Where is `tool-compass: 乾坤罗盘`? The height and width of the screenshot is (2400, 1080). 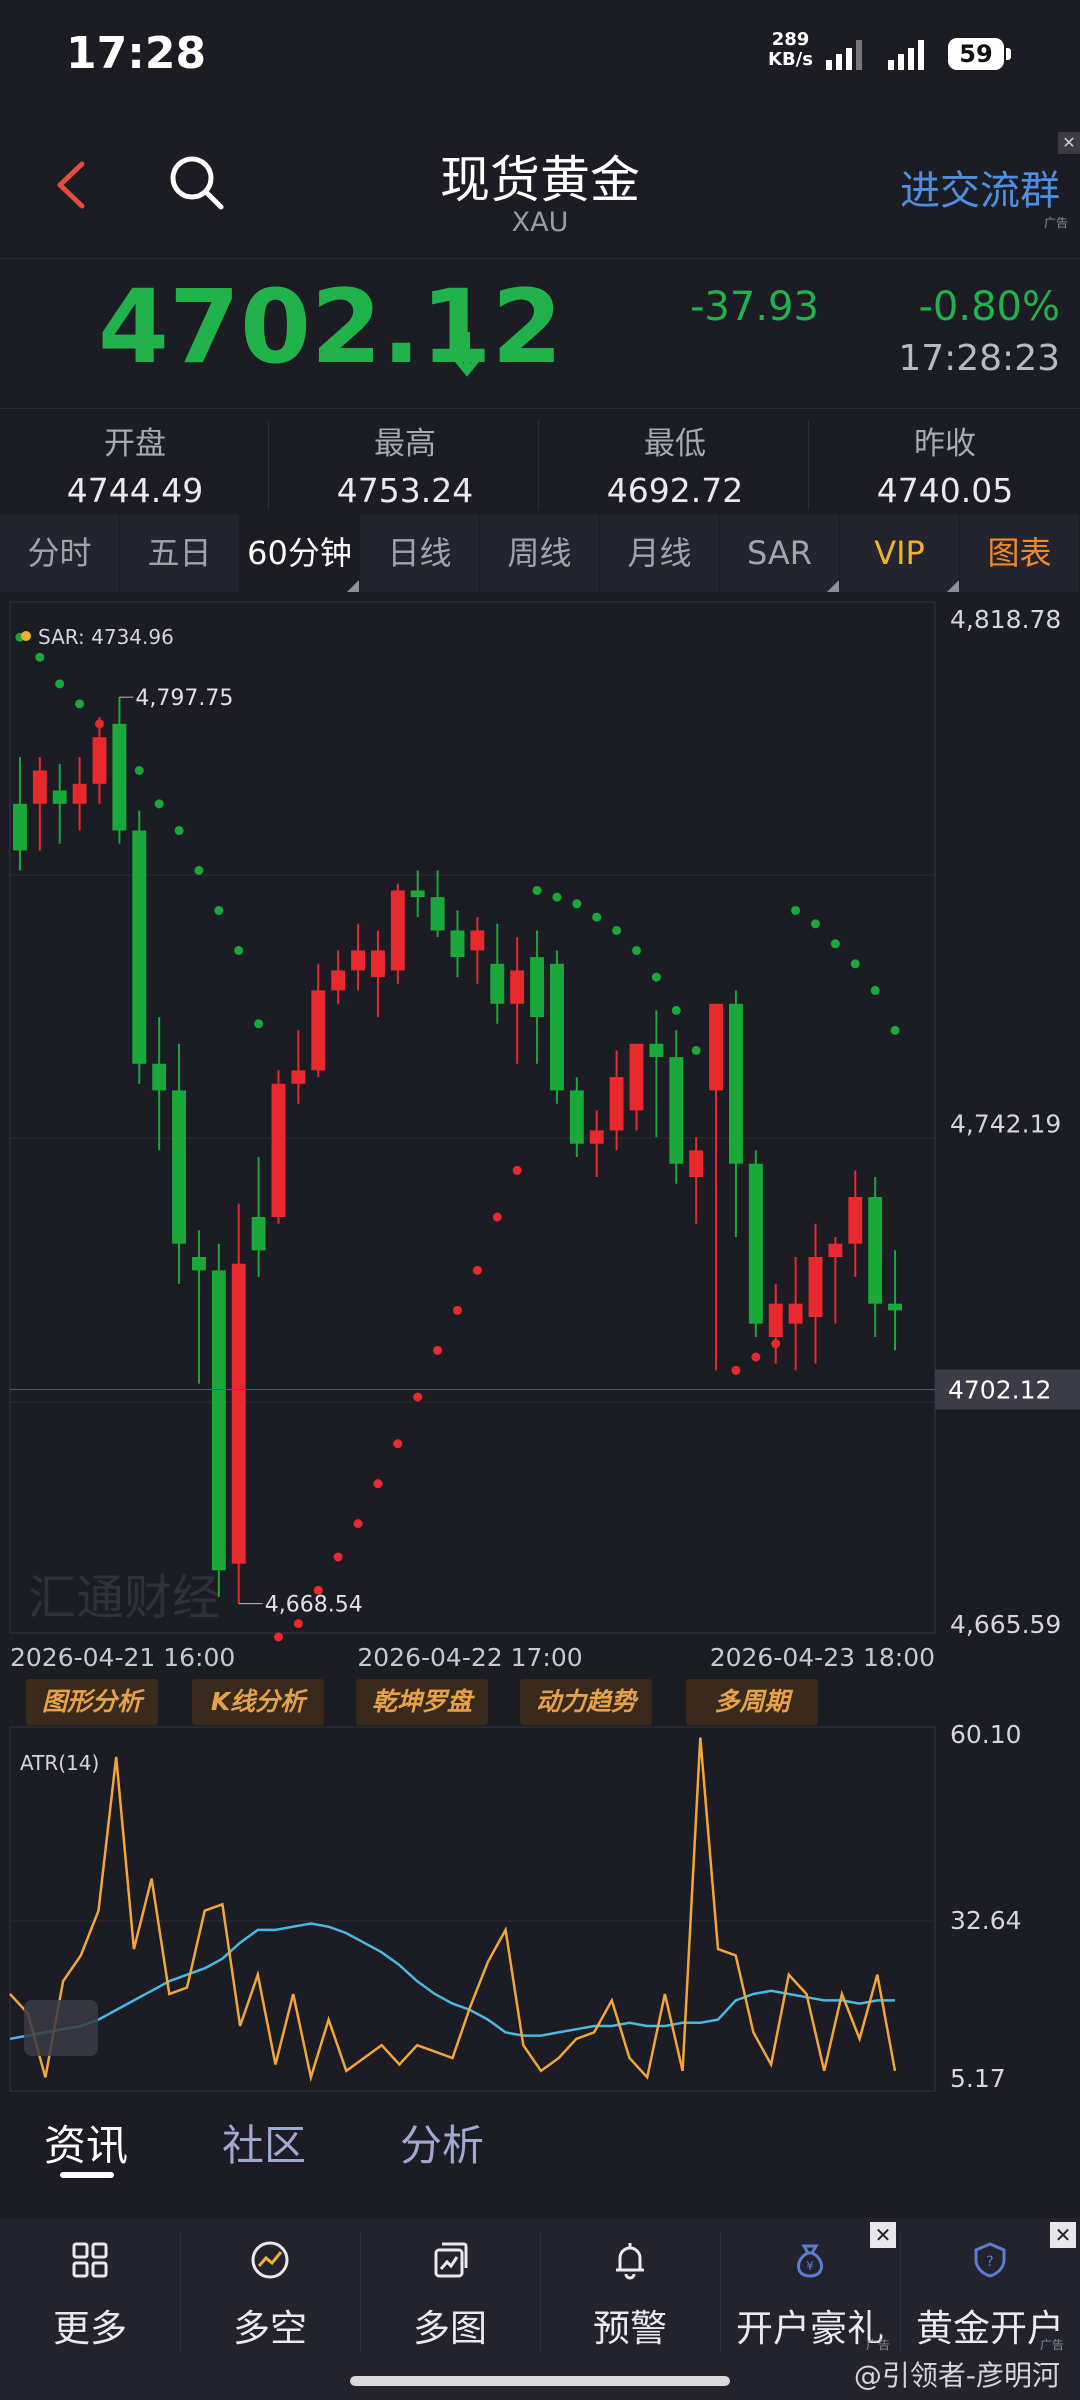 tool-compass: 乾坤罗盘 is located at coordinates (422, 1702).